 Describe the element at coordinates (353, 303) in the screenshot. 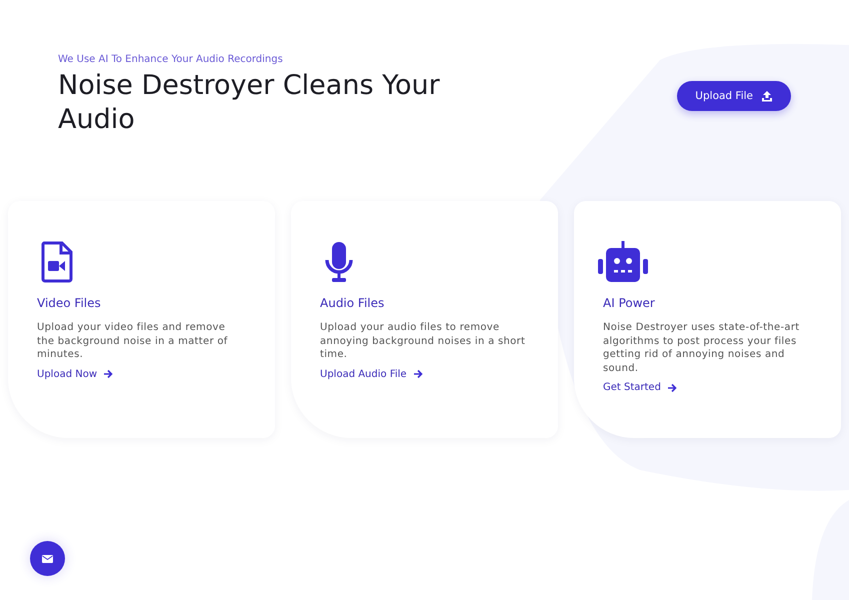

I see `card-title: Audio Files` at that location.